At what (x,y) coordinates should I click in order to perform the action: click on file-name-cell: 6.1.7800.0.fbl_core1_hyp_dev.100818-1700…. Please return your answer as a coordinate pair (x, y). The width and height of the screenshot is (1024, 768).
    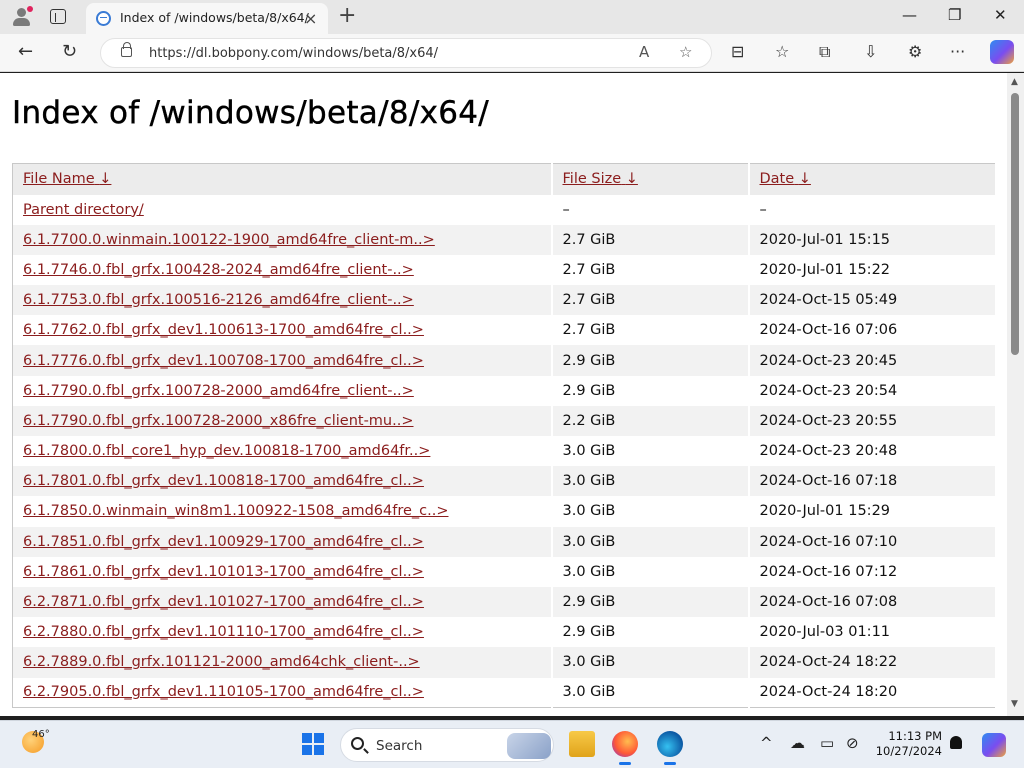
    Looking at the image, I should click on (282, 451).